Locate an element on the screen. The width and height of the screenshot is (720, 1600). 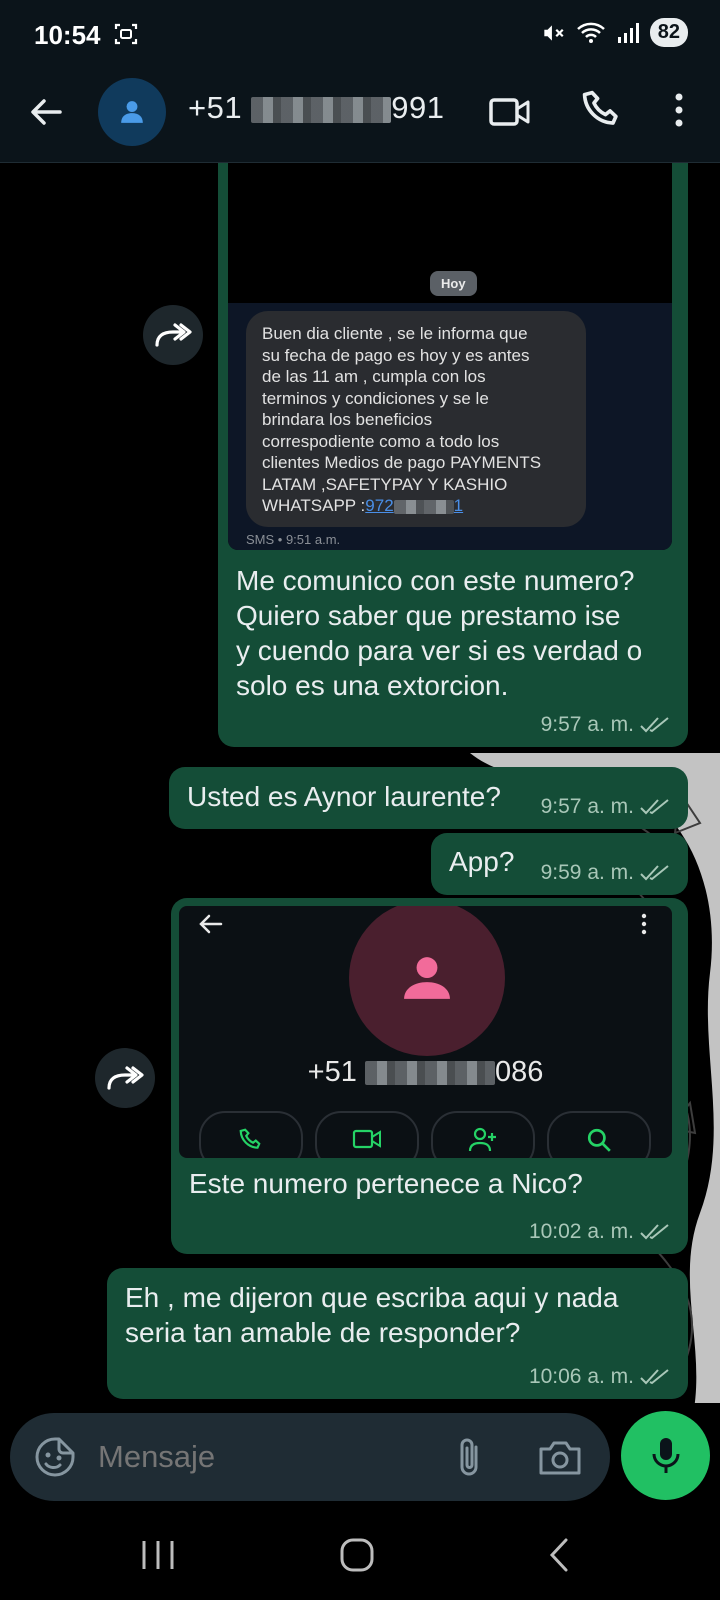
home-icon is located at coordinates (358, 1555).